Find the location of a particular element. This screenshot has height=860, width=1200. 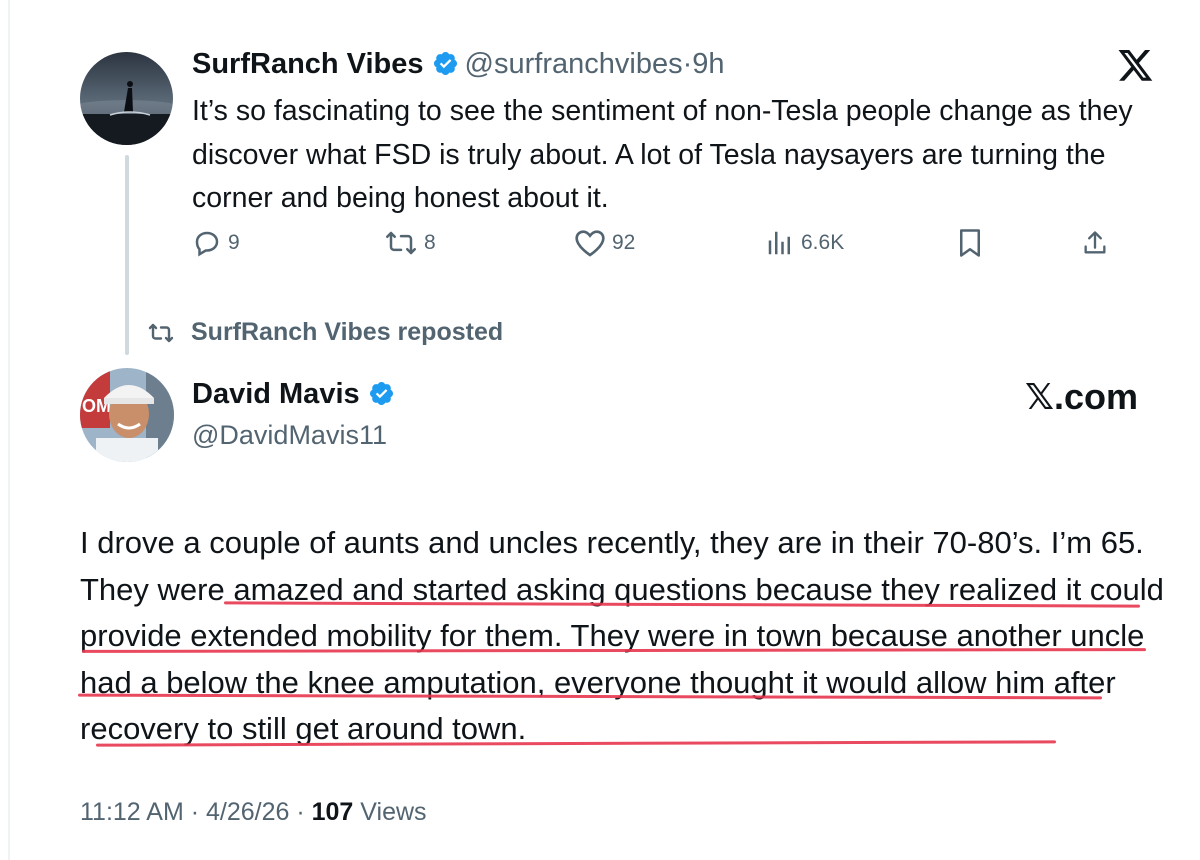

views-count: 107 is located at coordinates (332, 812).